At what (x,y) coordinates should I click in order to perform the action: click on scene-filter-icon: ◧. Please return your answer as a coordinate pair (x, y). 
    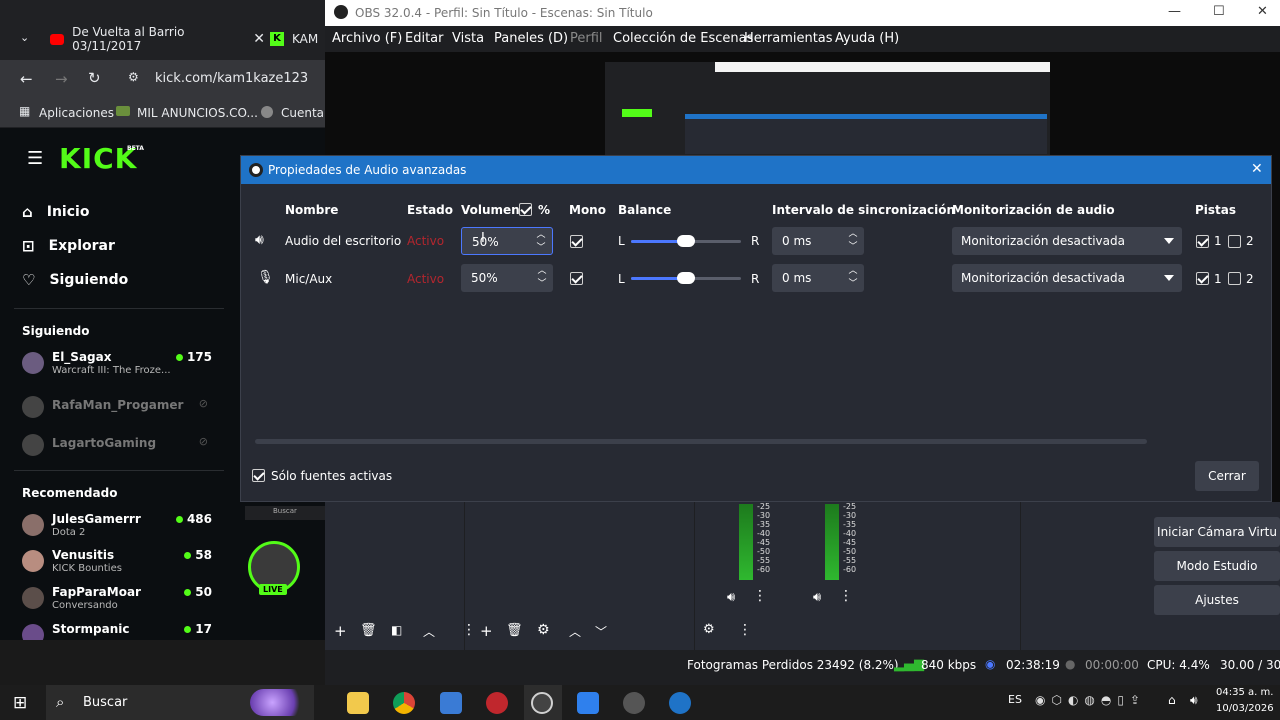
    Looking at the image, I should click on (396, 630).